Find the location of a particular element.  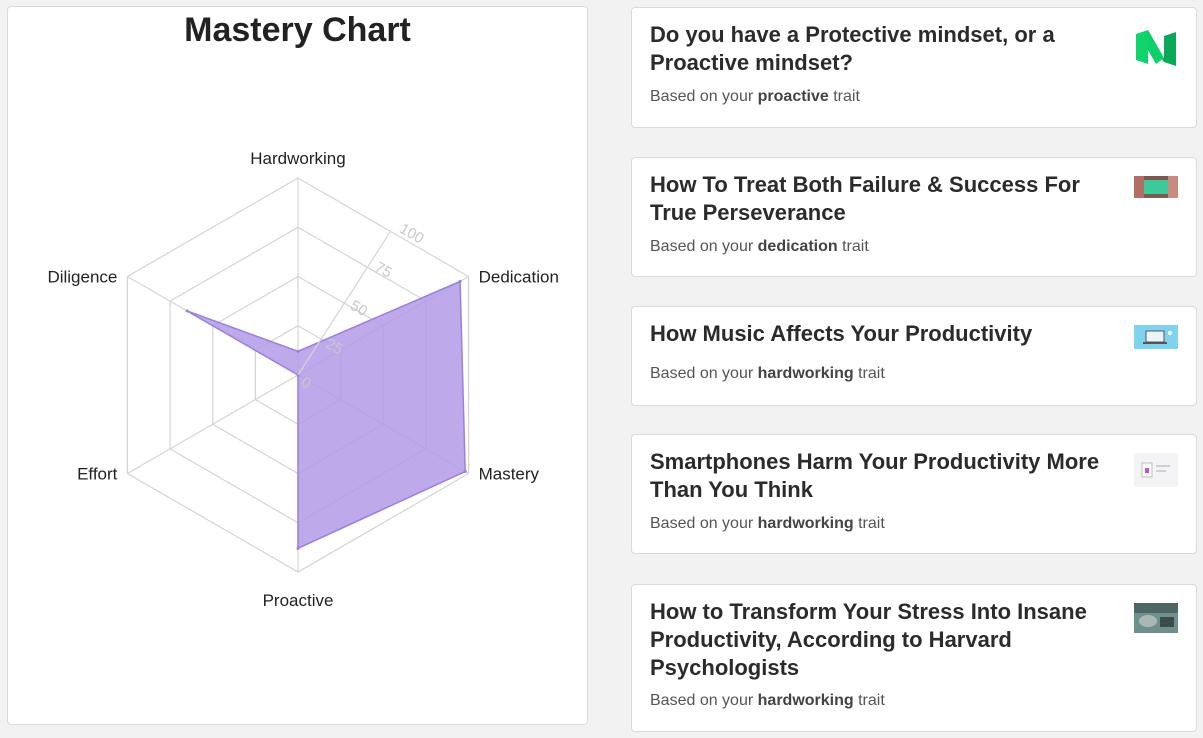

article-title: How Music Affects Your Productivity is located at coordinates (880, 334).